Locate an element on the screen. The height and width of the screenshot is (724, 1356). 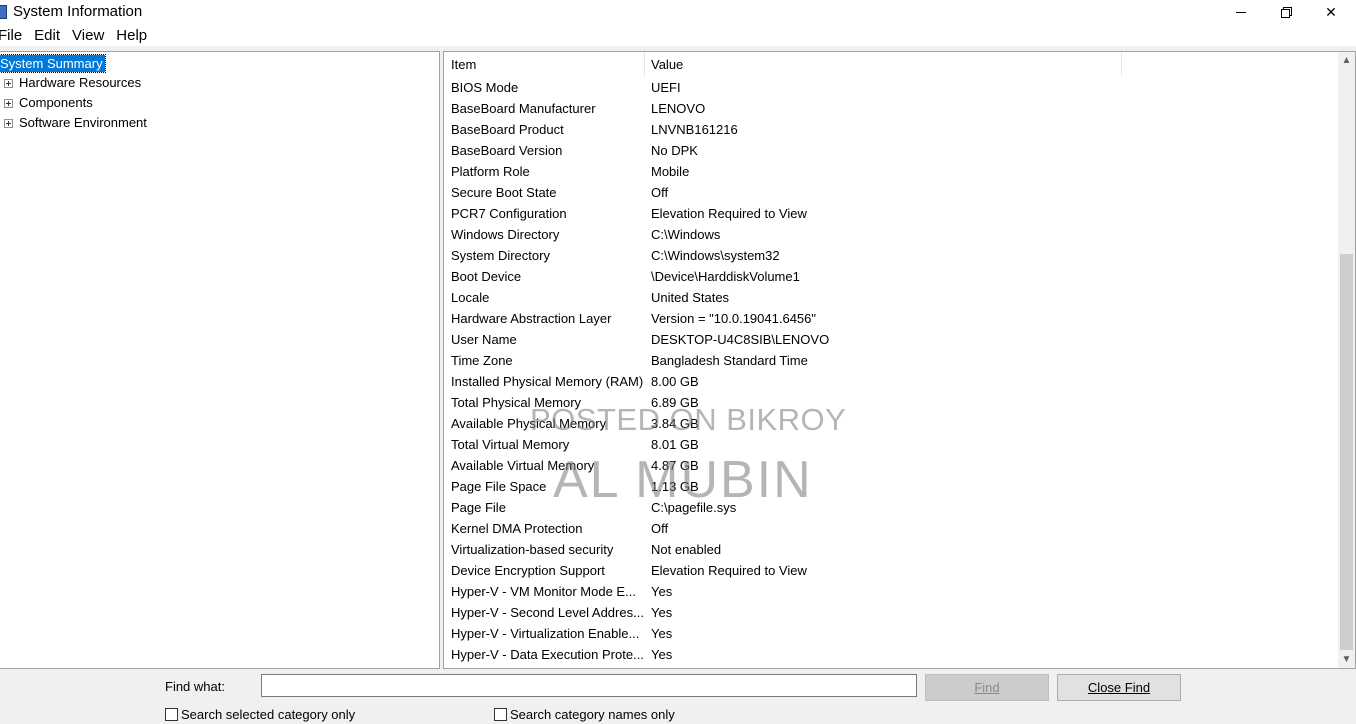
column-header-value: Value is located at coordinates (883, 64).